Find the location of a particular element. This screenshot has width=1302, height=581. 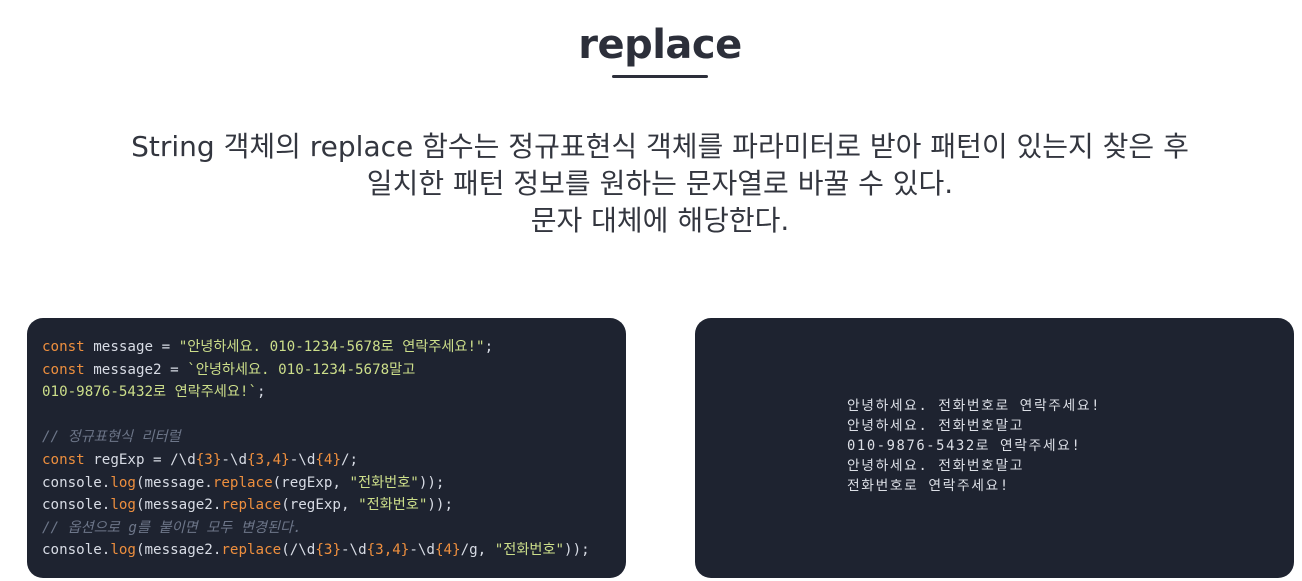

code-line-empty is located at coordinates (316, 415).